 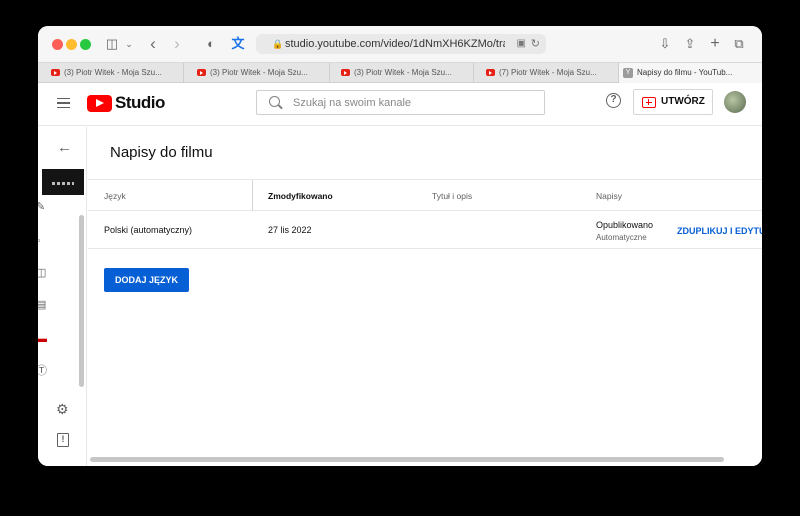 What do you see at coordinates (140, 103) in the screenshot?
I see `studio-logo-text: Studio` at bounding box center [140, 103].